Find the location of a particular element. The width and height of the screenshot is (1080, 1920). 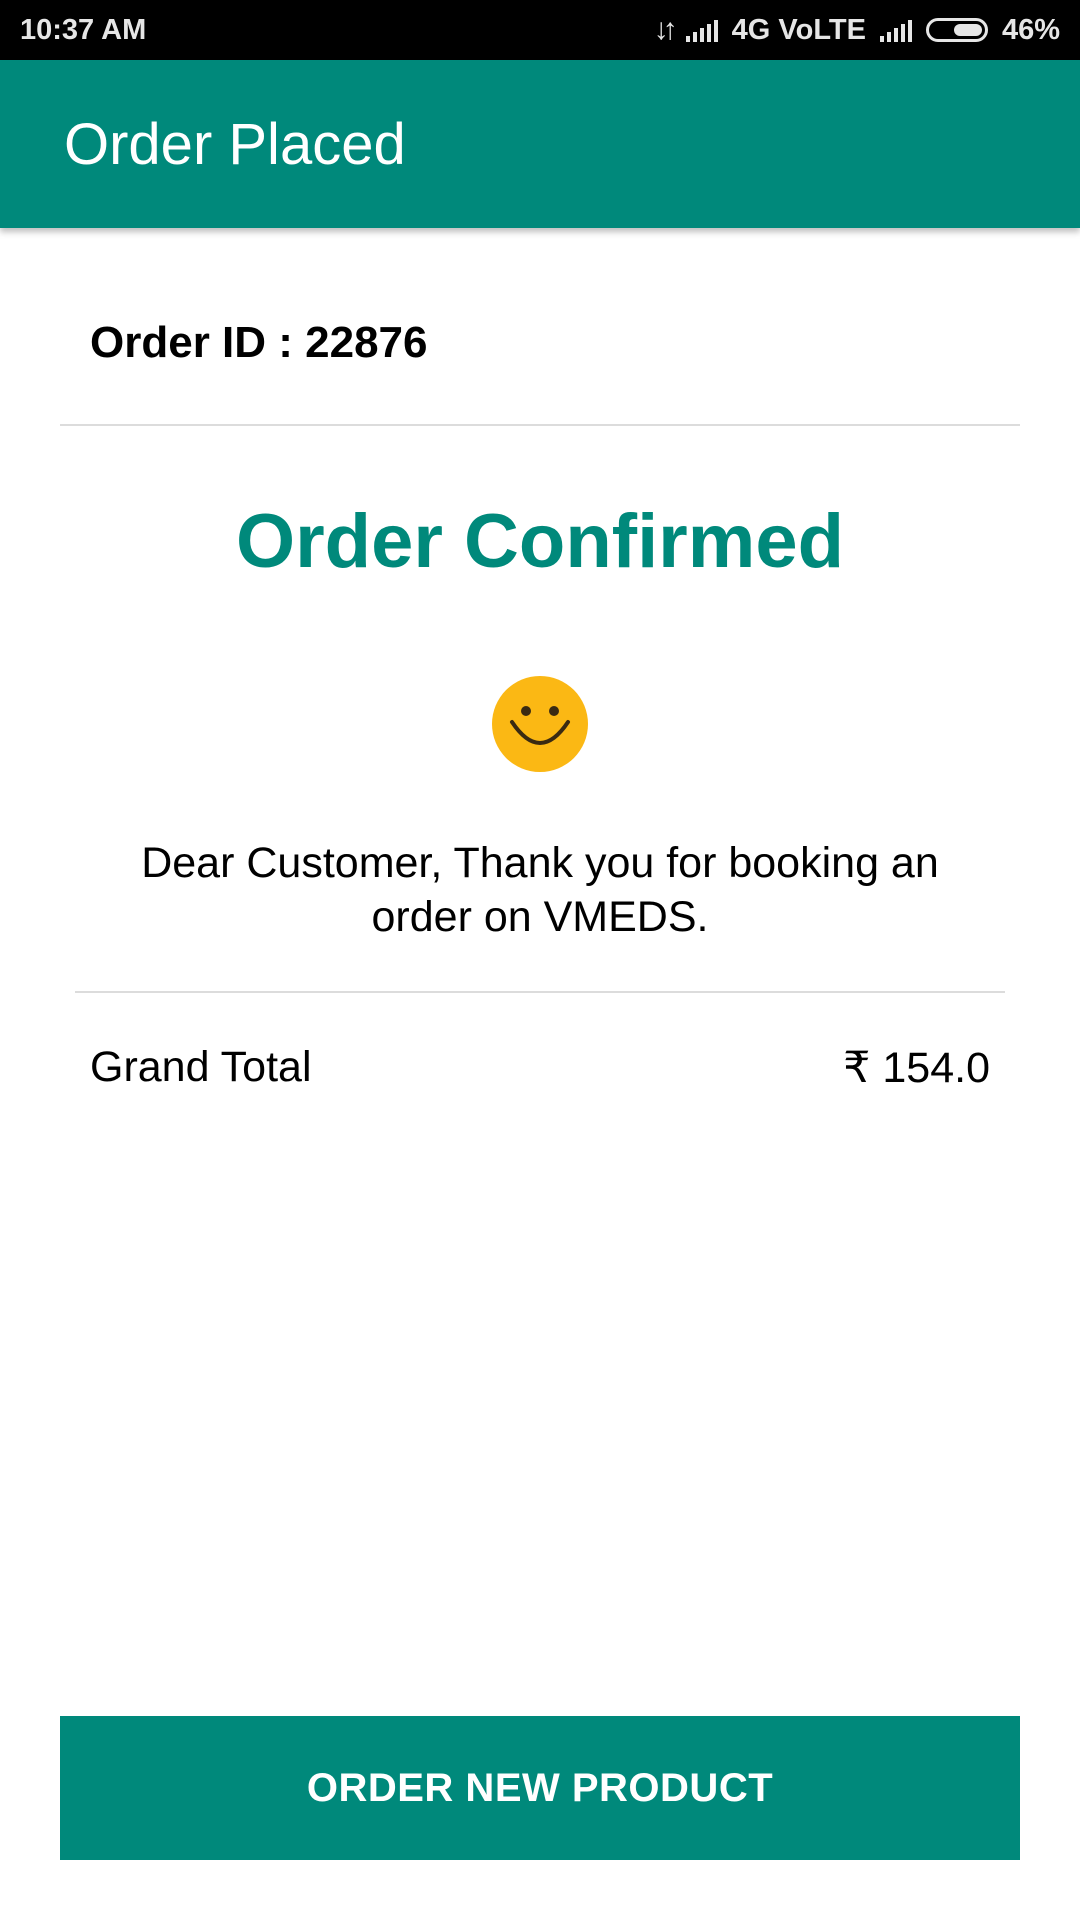

data-transfer-icon: ↓↑ is located at coordinates (665, 29).